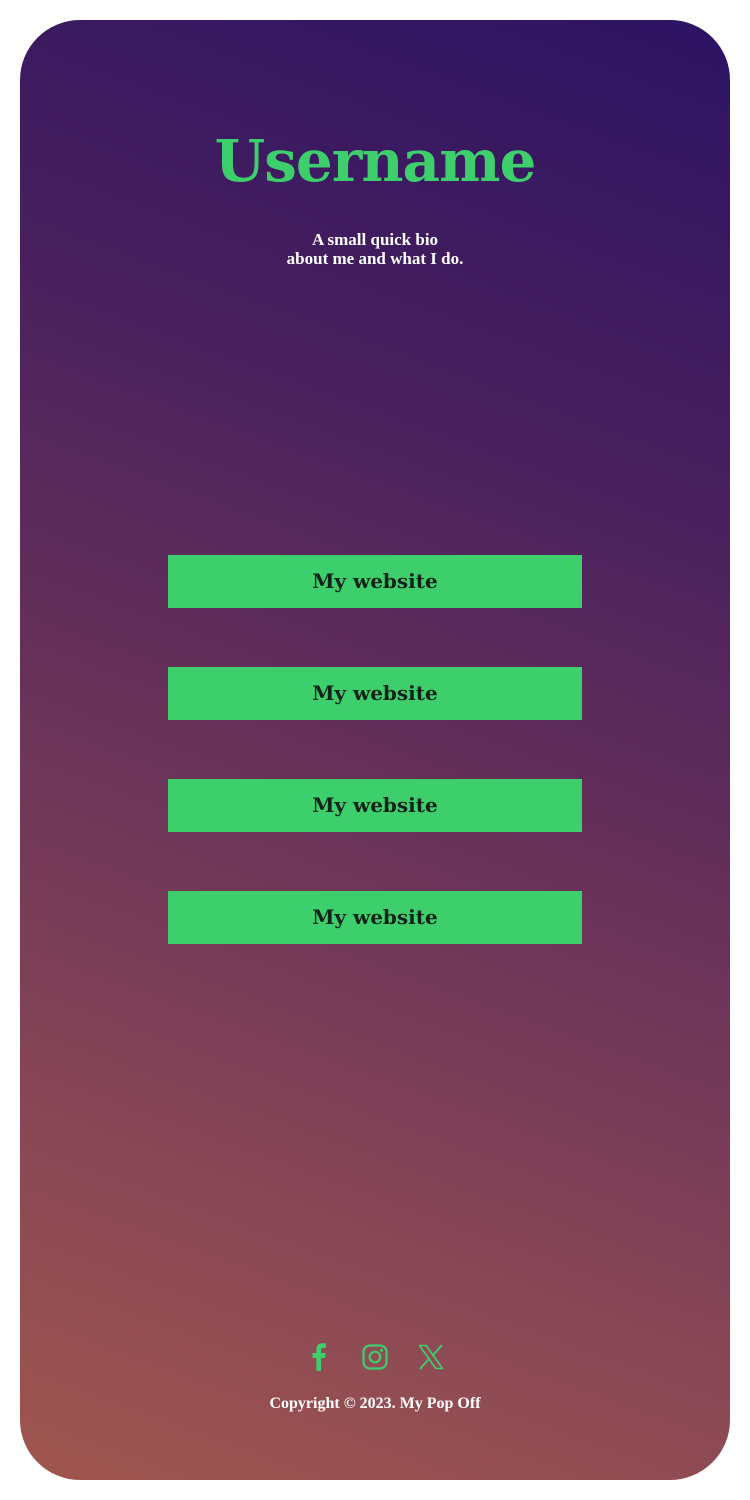 The height and width of the screenshot is (1500, 750). What do you see at coordinates (375, 1403) in the screenshot?
I see `copyright-text: Copyright © 2023. My Pop Off` at bounding box center [375, 1403].